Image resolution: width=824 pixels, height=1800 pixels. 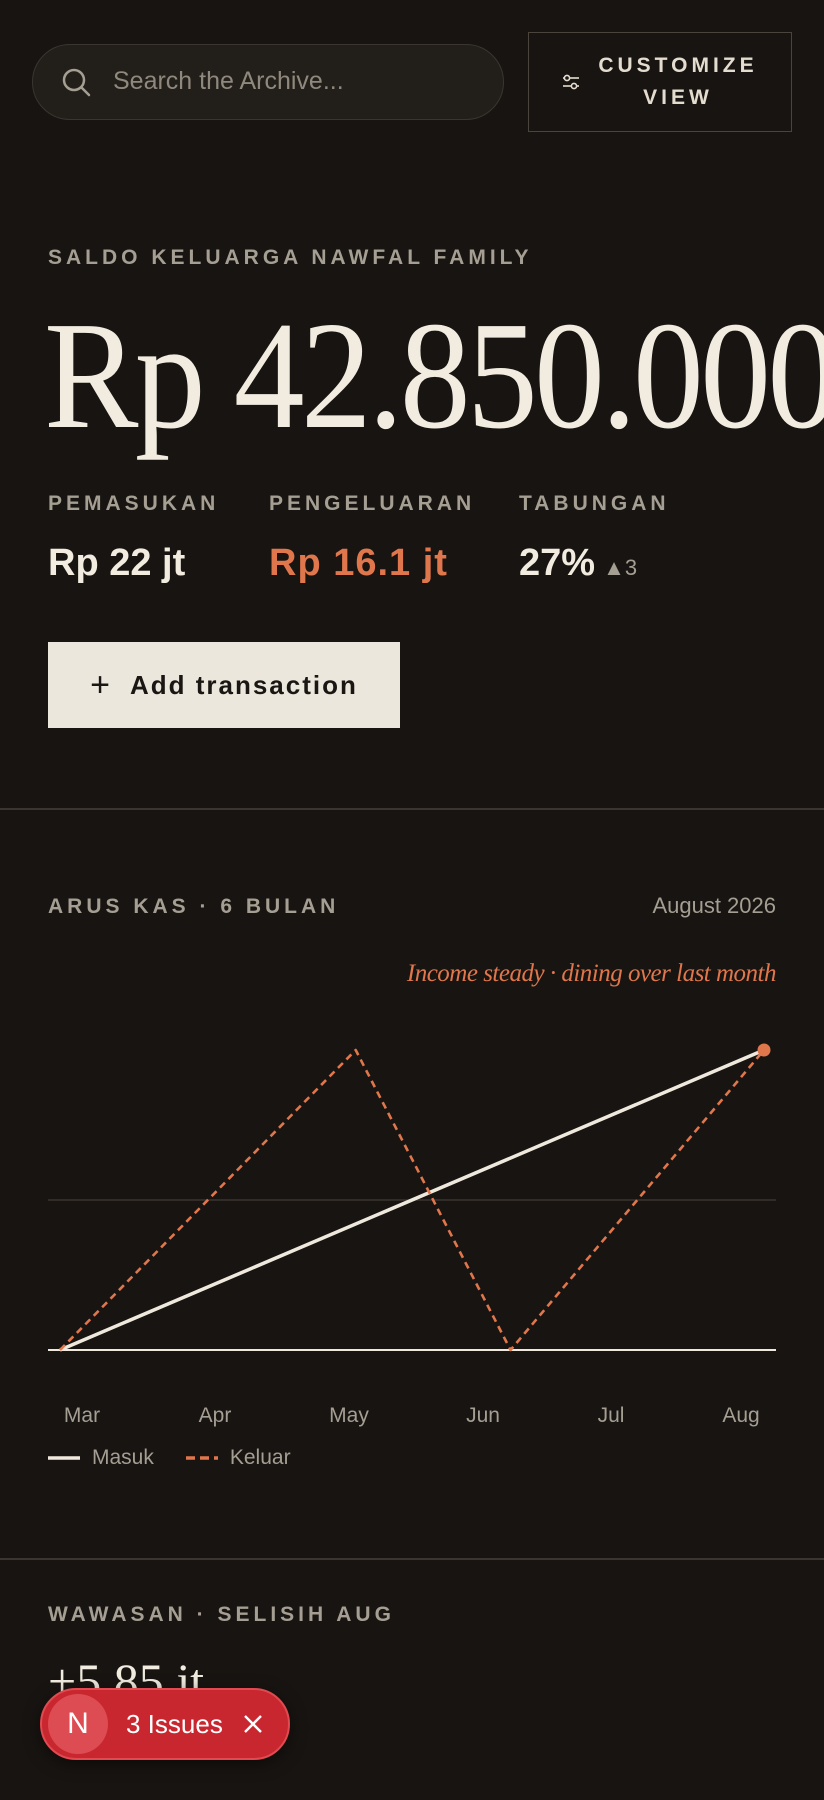 I want to click on close-icon, so click(x=253, y=1724).